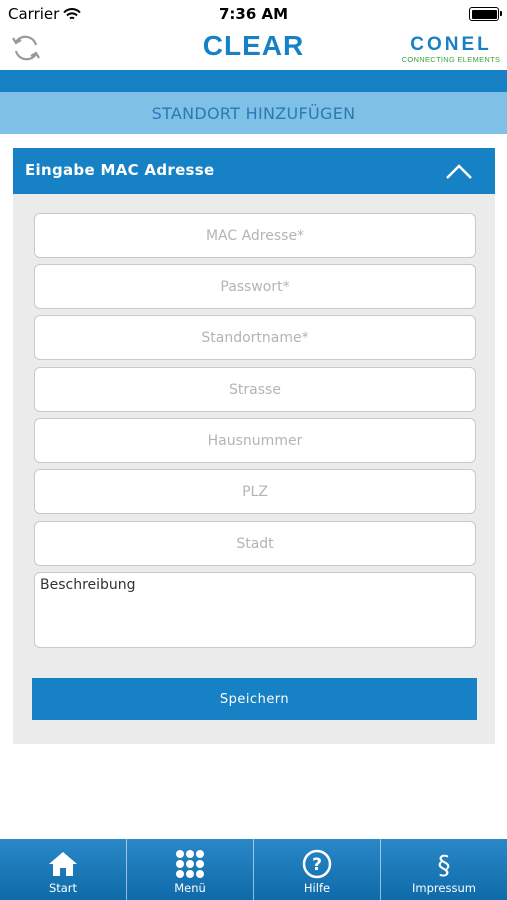 This screenshot has height=900, width=507. I want to click on home-icon, so click(63, 864).